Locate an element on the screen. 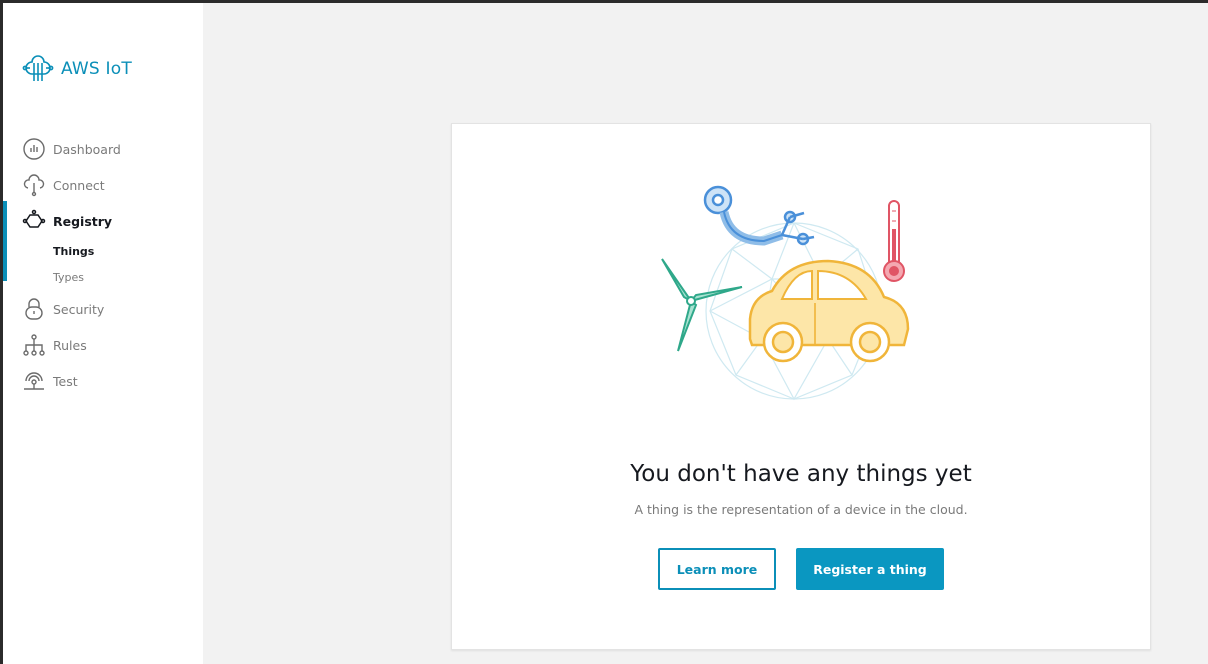 This screenshot has width=1208, height=664. registry-subnav: Things Types is located at coordinates (101, 265).